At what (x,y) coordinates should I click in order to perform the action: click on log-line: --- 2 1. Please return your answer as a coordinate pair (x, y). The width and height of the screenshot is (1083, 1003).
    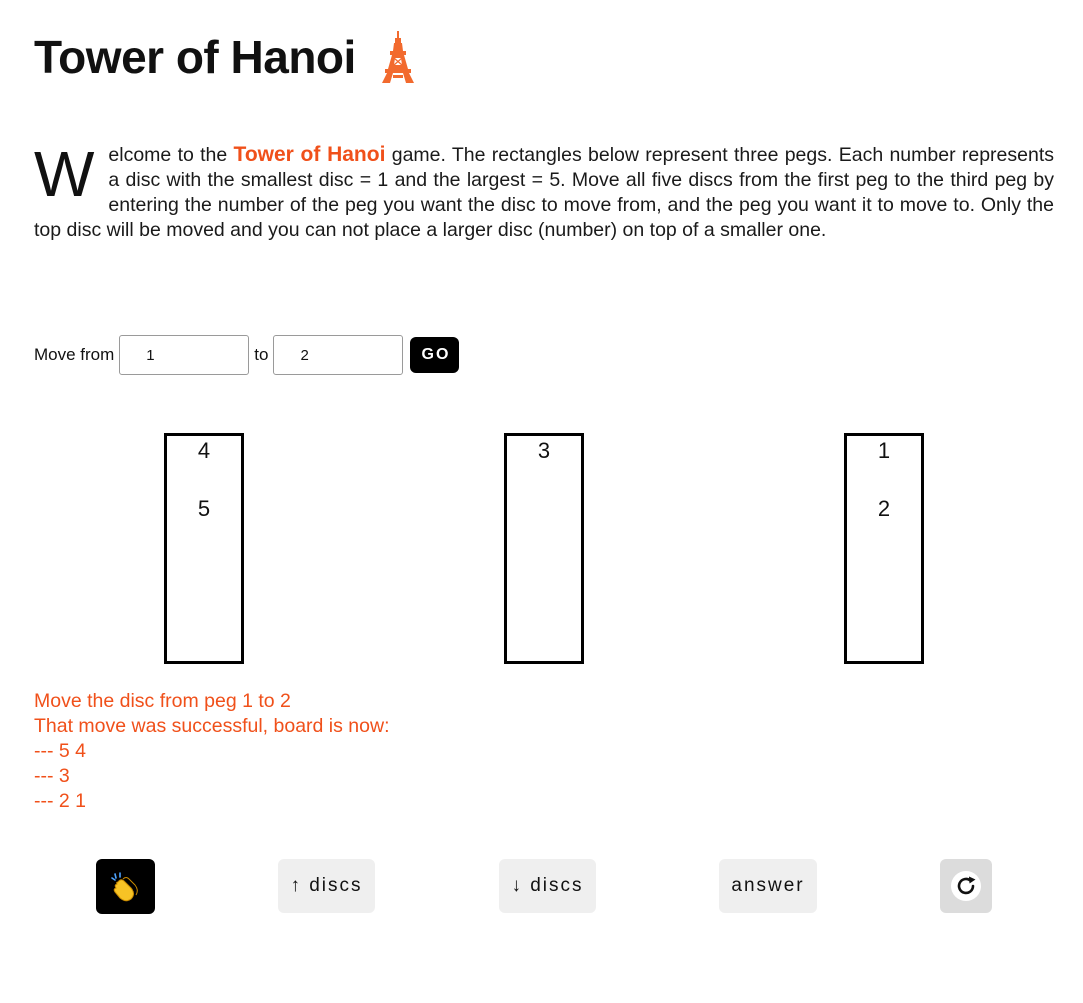
    Looking at the image, I should click on (60, 801).